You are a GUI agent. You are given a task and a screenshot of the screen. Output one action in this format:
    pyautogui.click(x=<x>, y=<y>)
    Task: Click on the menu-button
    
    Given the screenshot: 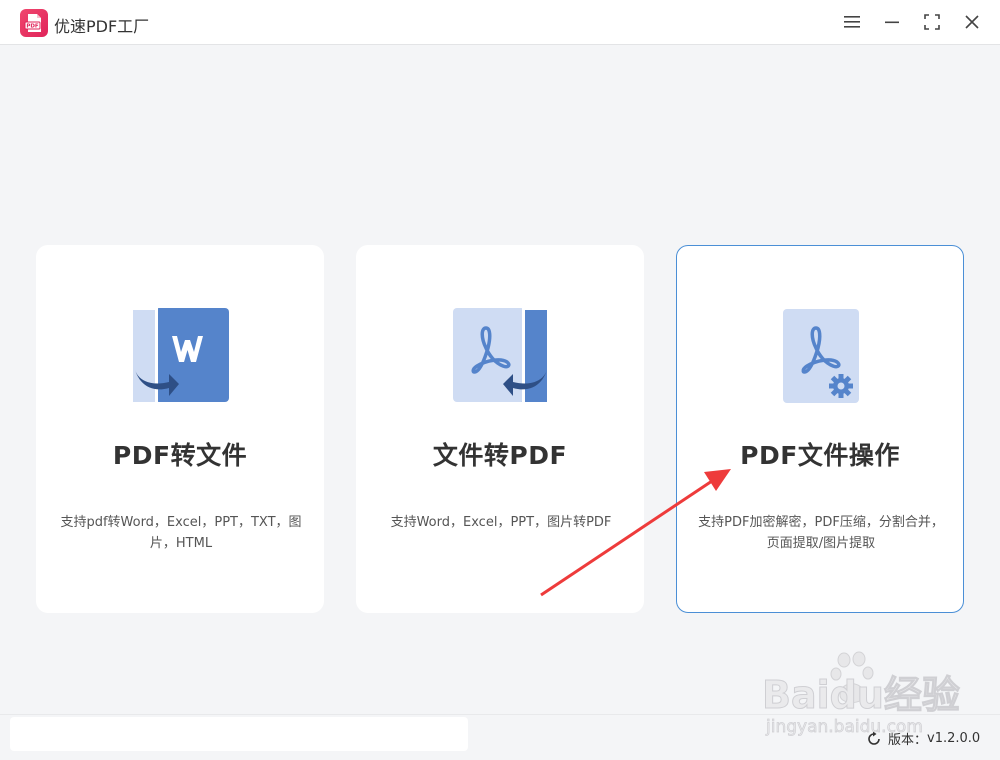 What is the action you would take?
    pyautogui.click(x=852, y=22)
    